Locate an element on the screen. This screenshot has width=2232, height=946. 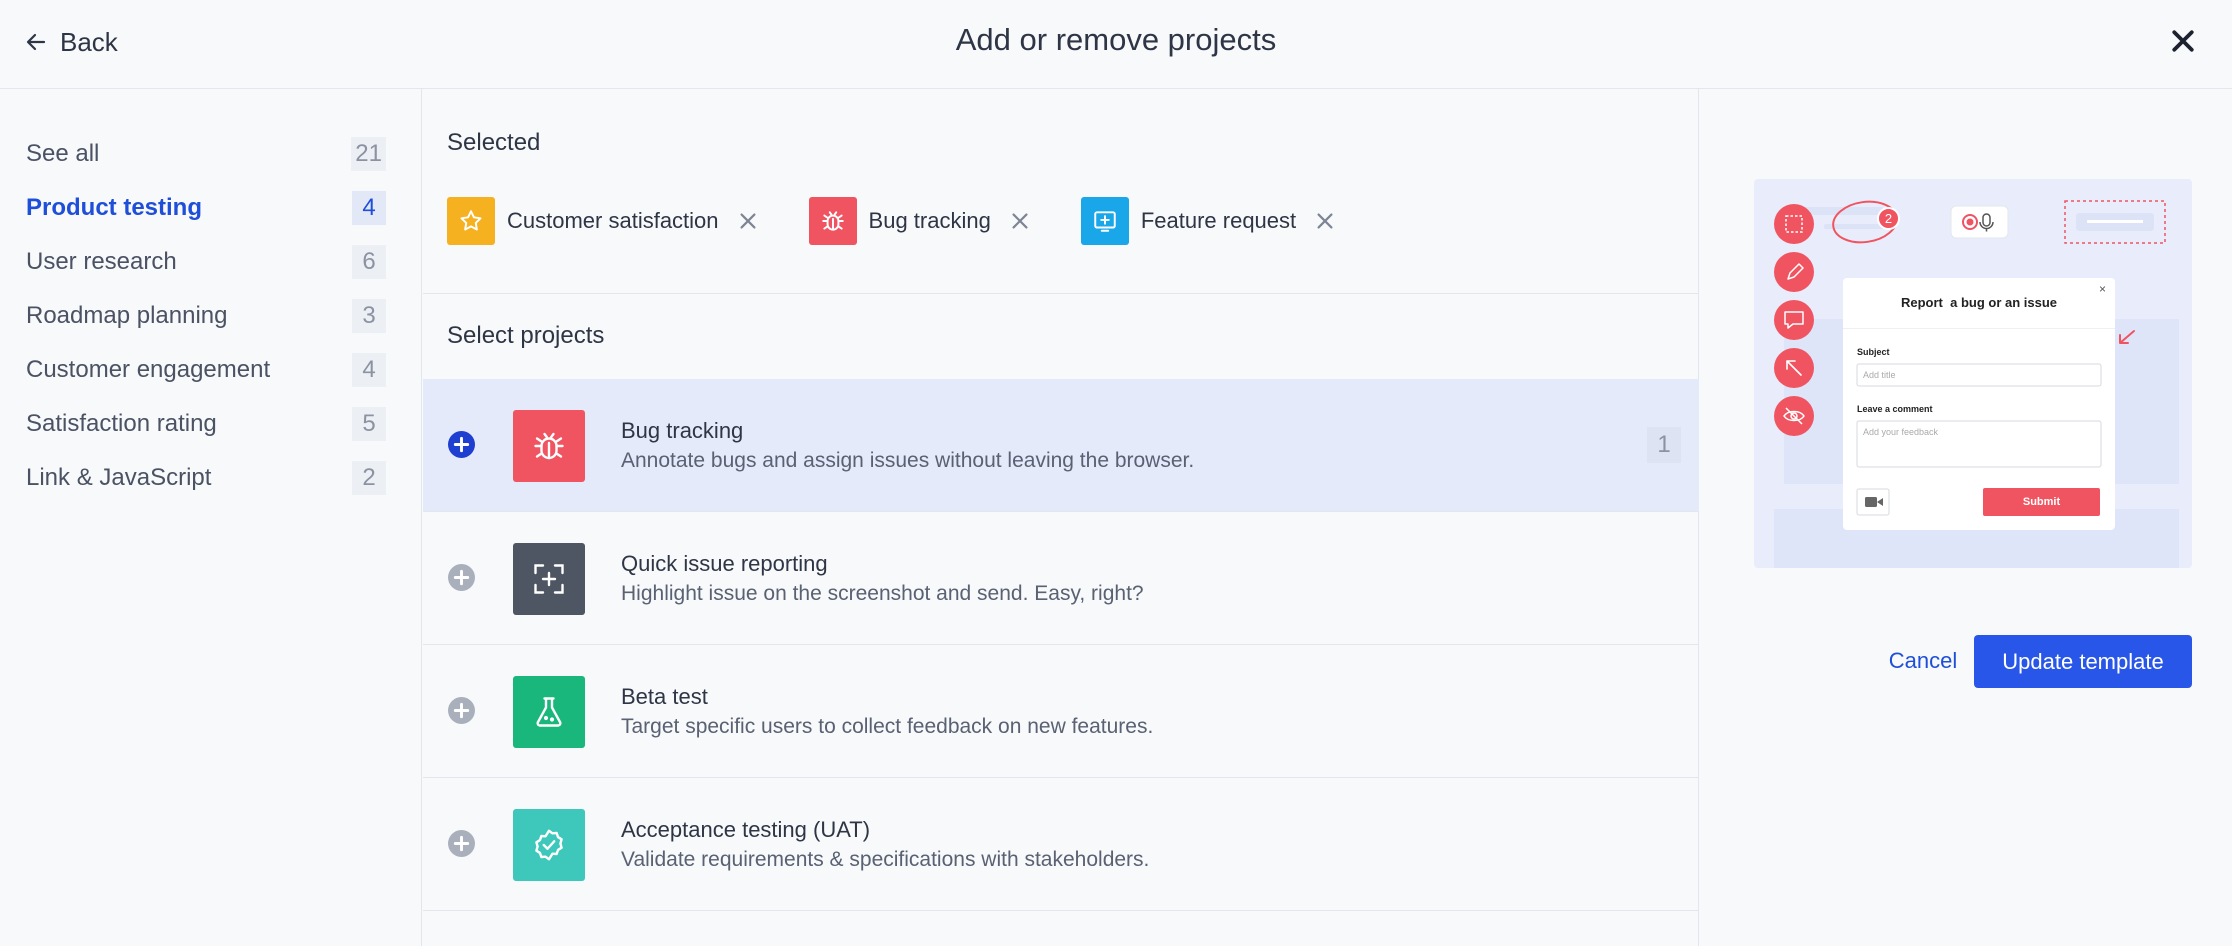
selected-chip: Feature request is located at coordinates (1208, 221).